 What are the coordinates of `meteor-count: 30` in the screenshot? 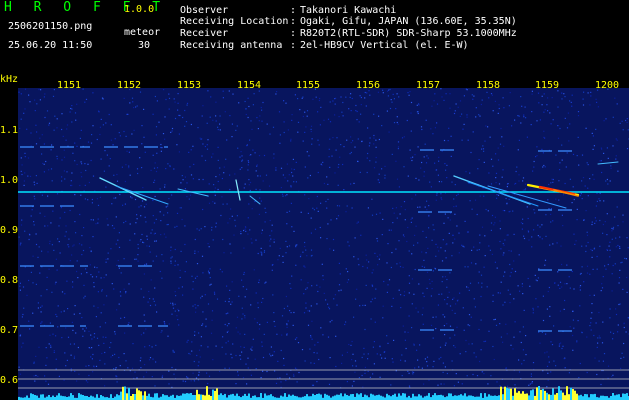 It's located at (144, 45).